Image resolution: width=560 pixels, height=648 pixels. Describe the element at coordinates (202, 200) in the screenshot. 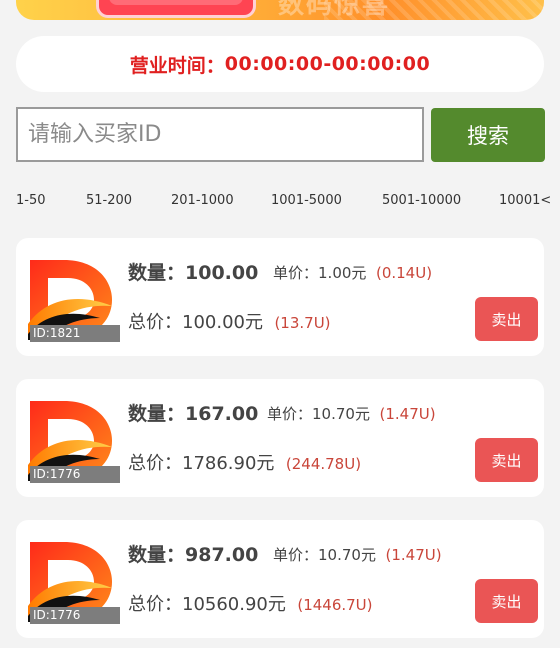

I see `range-tab-201-1000: 201-1000` at that location.